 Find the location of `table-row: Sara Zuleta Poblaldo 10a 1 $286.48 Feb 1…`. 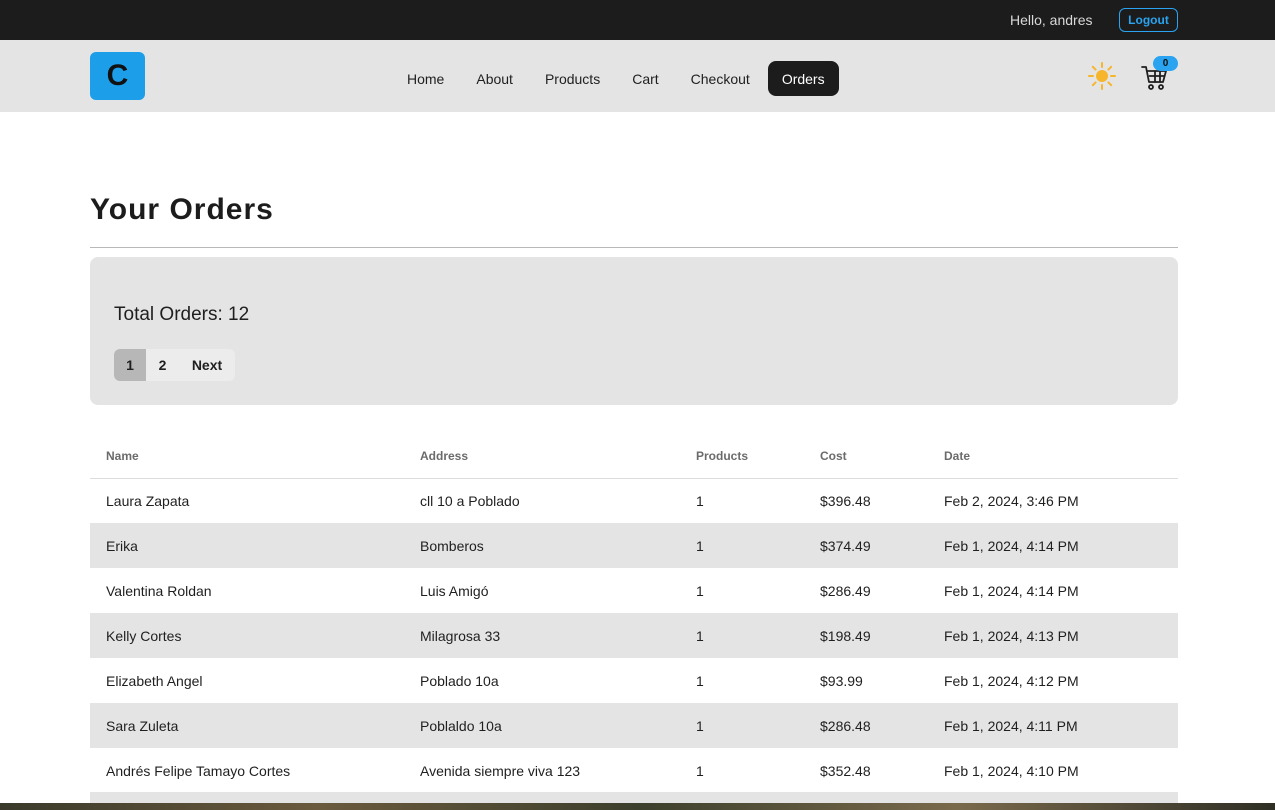

table-row: Sara Zuleta Poblaldo 10a 1 $286.48 Feb 1… is located at coordinates (634, 725).